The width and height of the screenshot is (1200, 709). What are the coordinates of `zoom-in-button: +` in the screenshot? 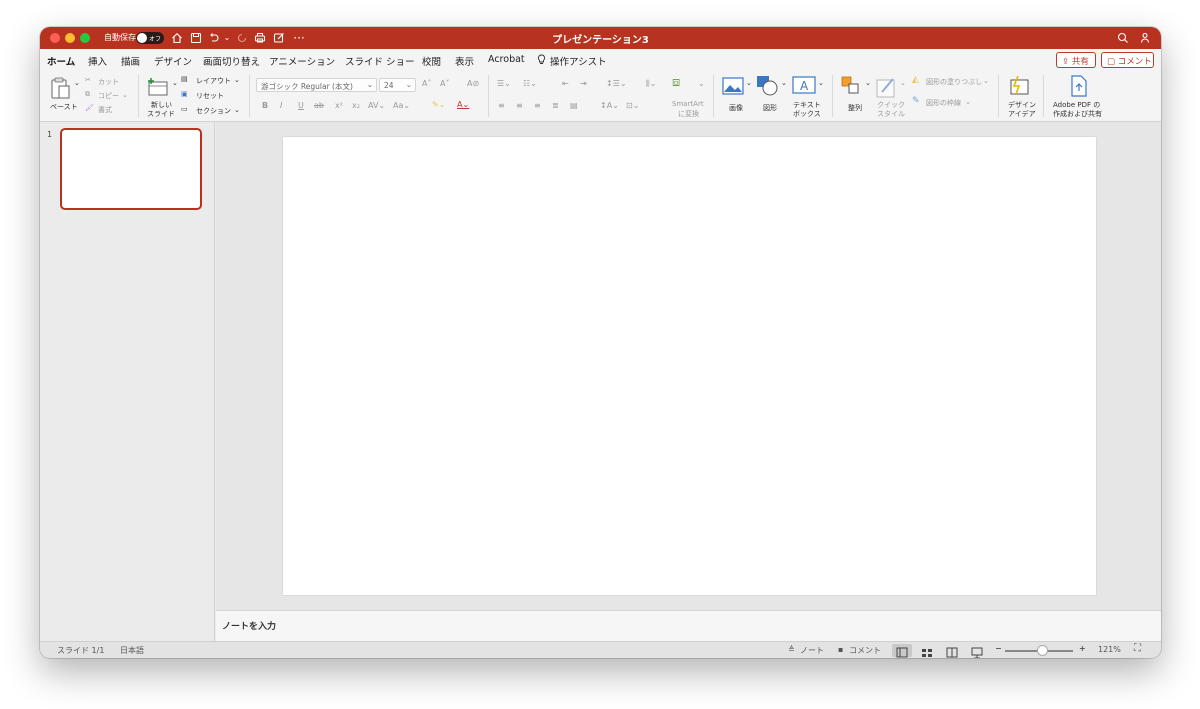 It's located at (1082, 648).